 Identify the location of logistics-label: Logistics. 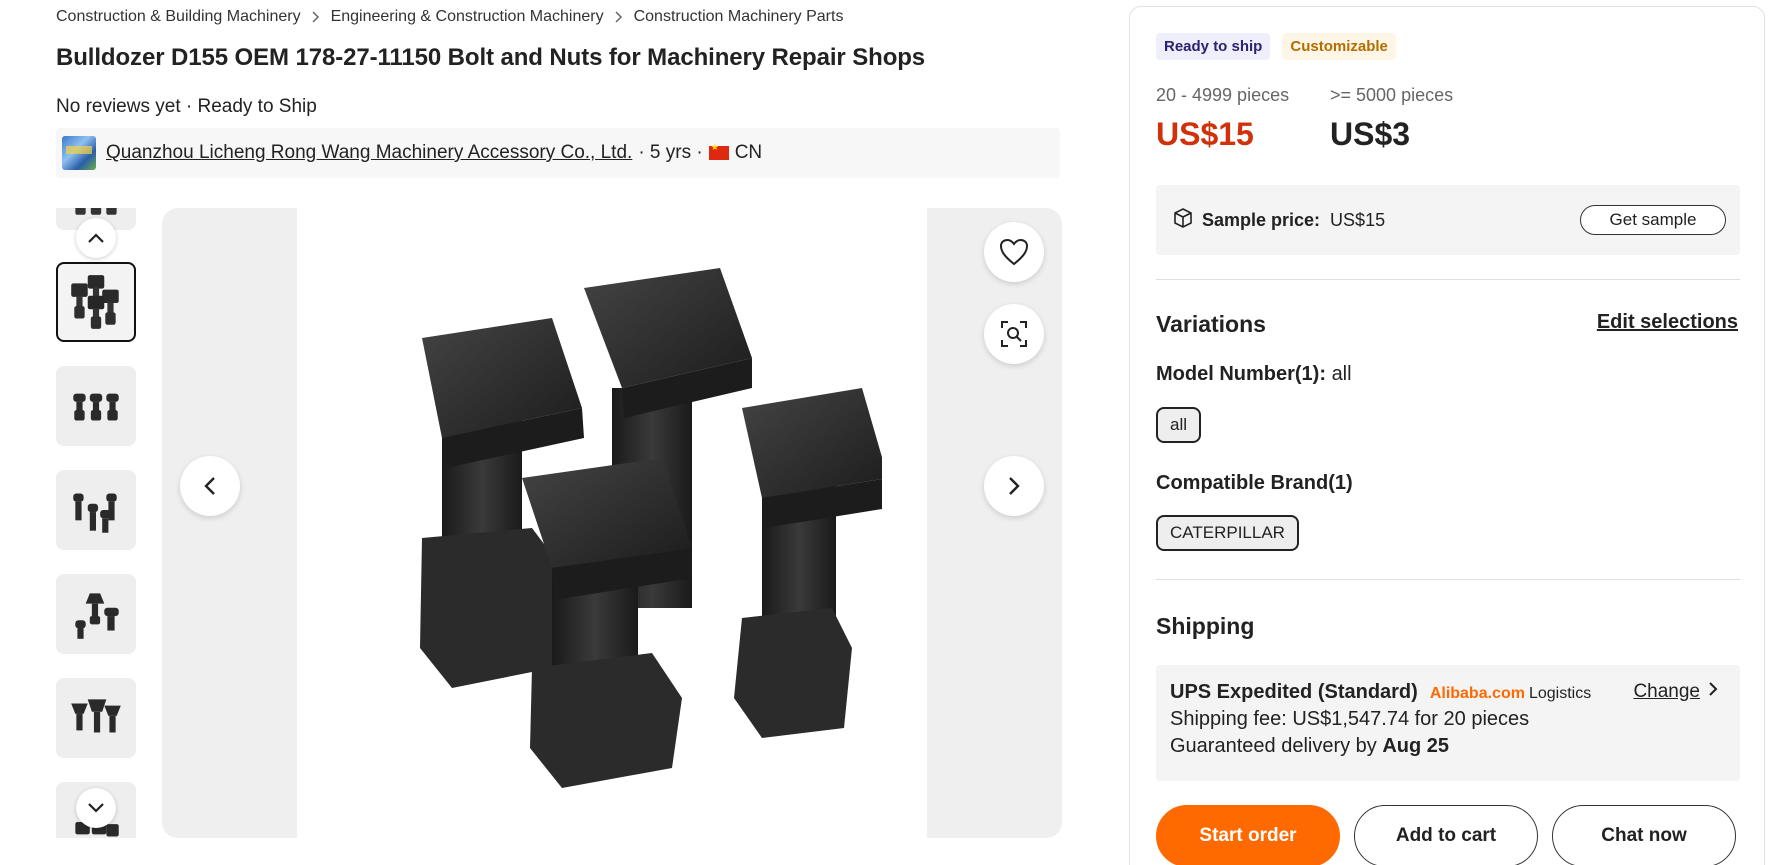
(1560, 693).